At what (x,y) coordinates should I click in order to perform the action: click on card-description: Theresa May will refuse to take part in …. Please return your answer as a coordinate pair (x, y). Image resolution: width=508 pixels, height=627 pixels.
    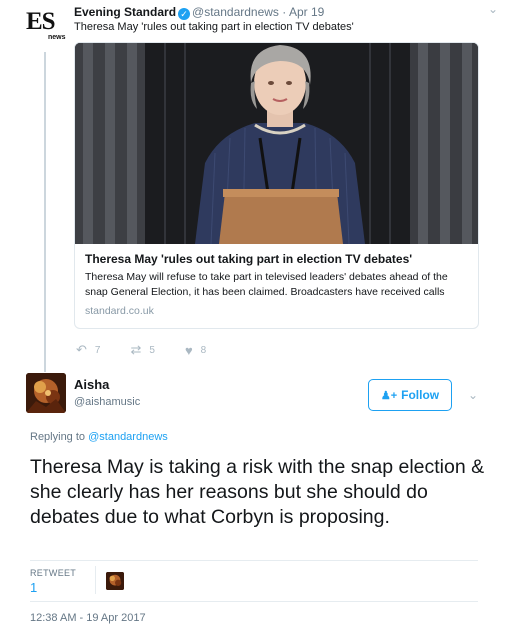
    Looking at the image, I should click on (266, 284).